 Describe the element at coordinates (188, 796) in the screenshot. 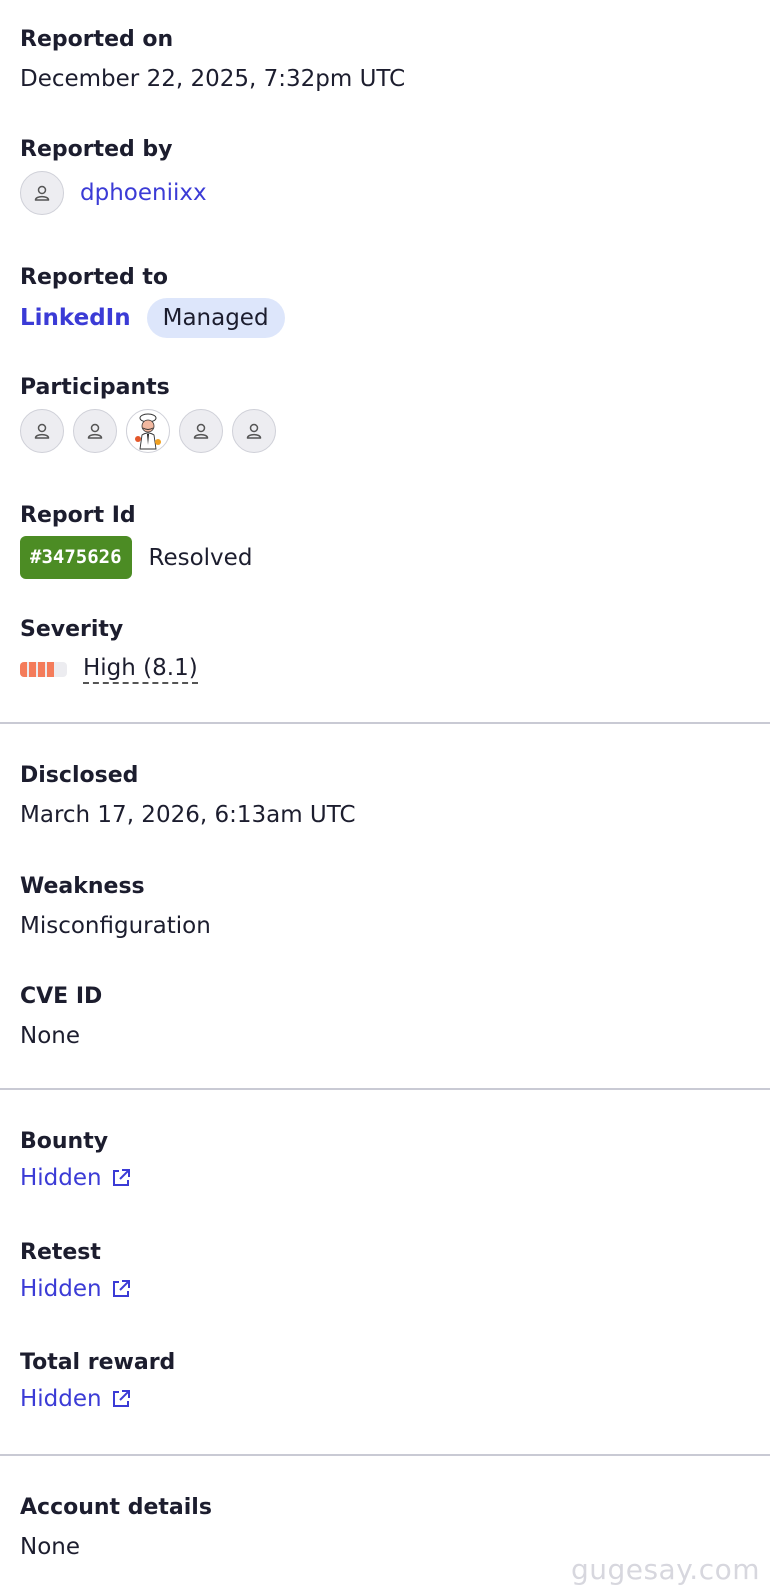

I see `disclosed-section: Disclosed March 17, 2026, 6:13am UTC` at that location.